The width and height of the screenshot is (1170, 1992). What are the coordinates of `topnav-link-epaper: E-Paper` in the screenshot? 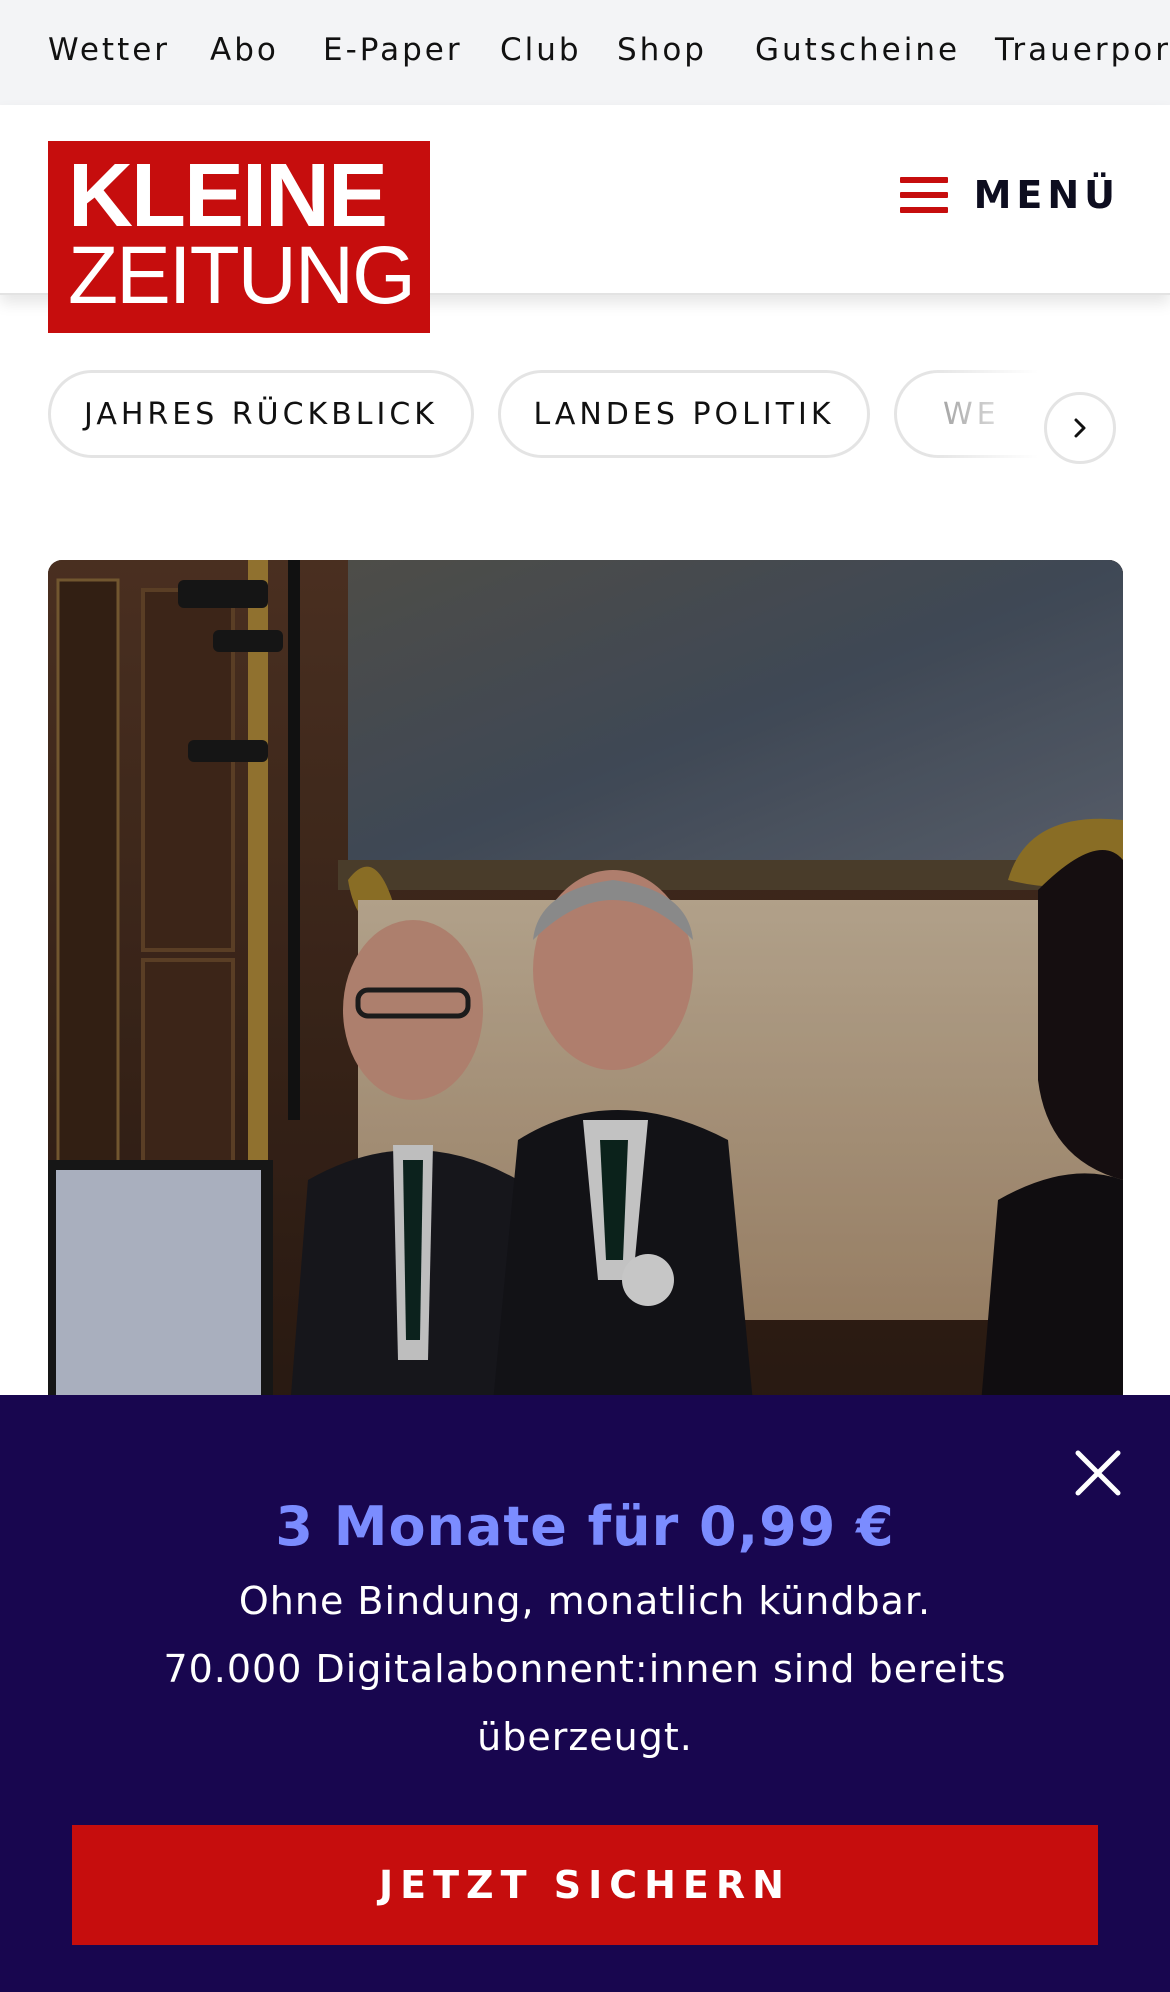 It's located at (393, 50).